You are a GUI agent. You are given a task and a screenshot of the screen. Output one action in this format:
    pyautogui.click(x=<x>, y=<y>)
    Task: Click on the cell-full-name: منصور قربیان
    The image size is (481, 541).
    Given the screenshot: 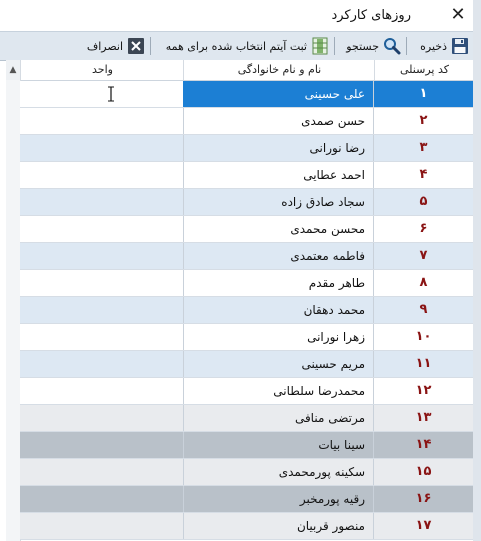 What is the action you would take?
    pyautogui.click(x=278, y=526)
    